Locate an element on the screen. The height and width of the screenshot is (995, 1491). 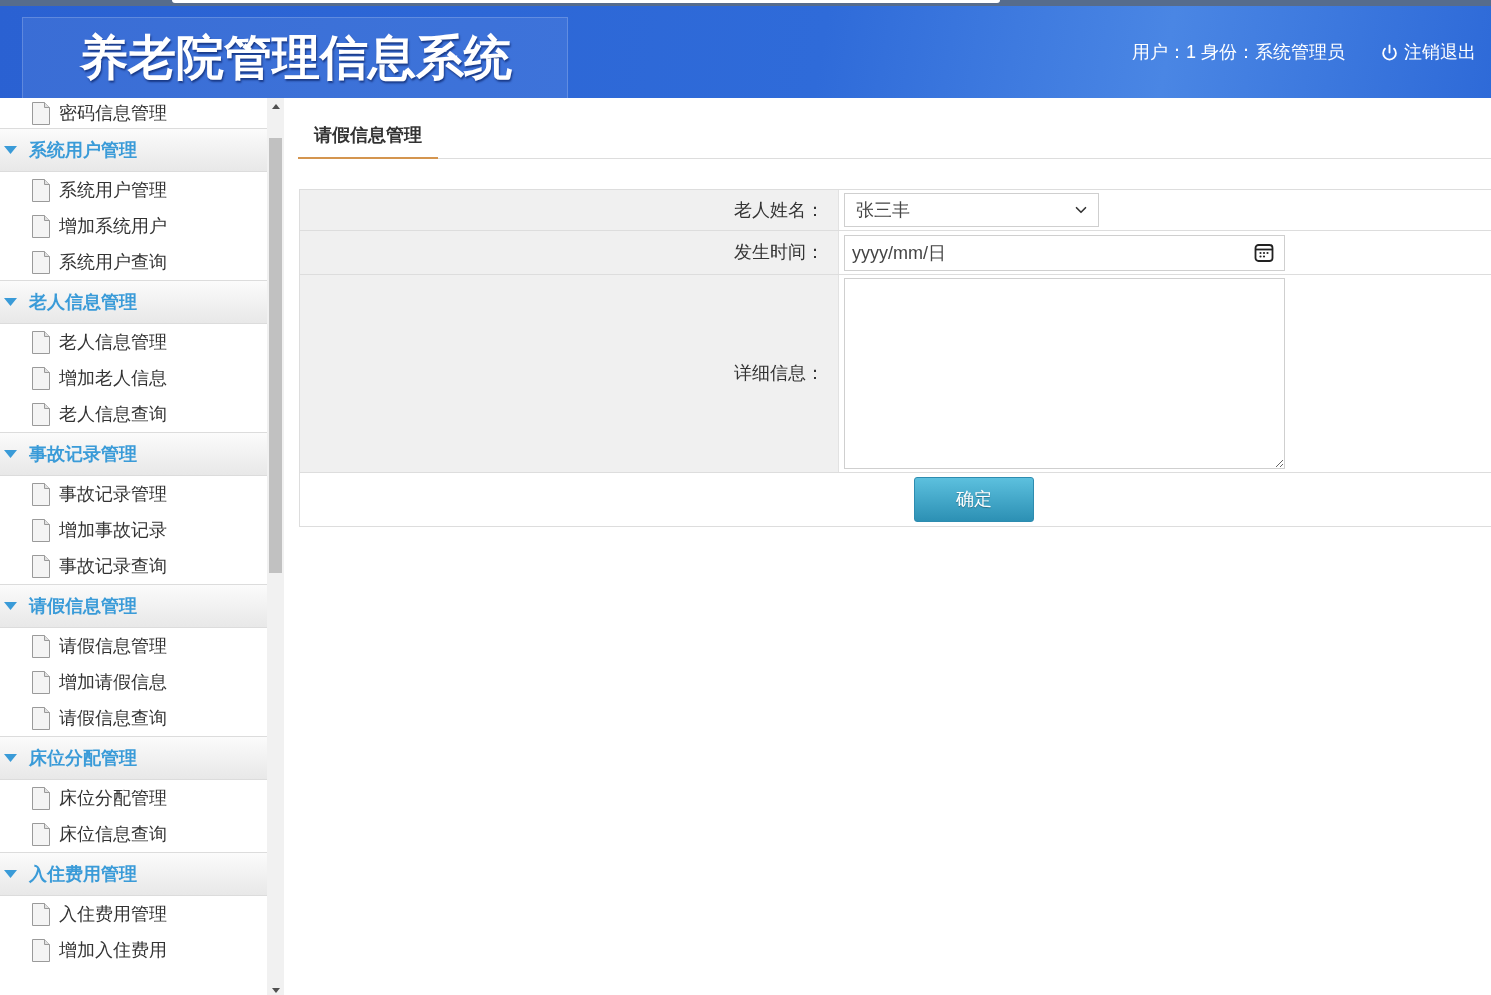
field-label: 发生时间： is located at coordinates (779, 252).